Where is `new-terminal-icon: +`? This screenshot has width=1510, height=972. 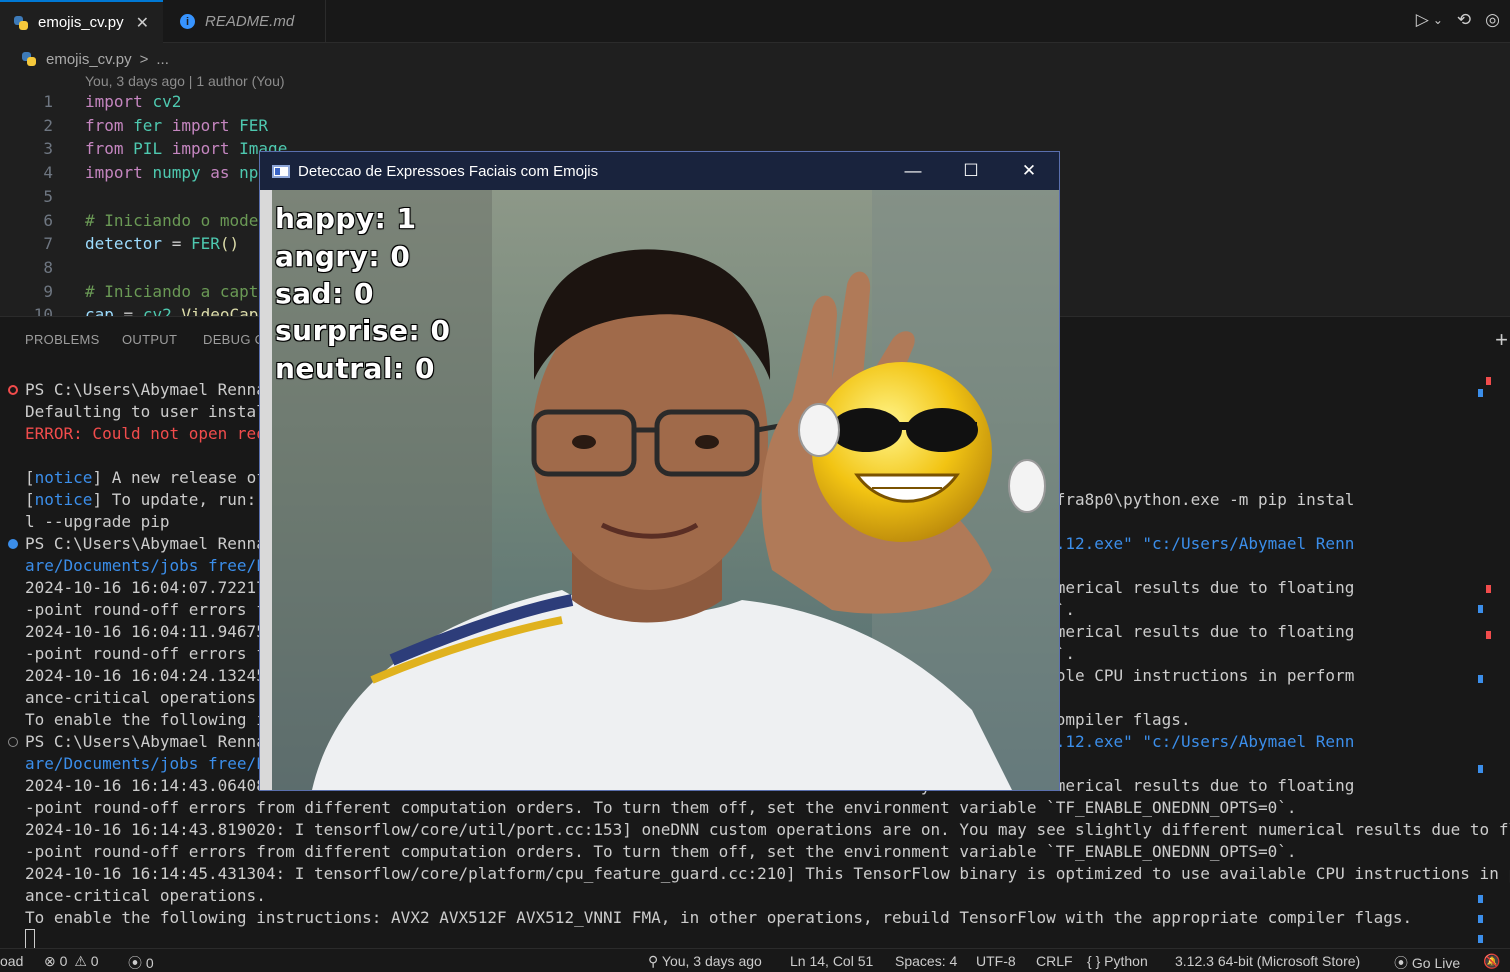
new-terminal-icon: + is located at coordinates (1501, 340).